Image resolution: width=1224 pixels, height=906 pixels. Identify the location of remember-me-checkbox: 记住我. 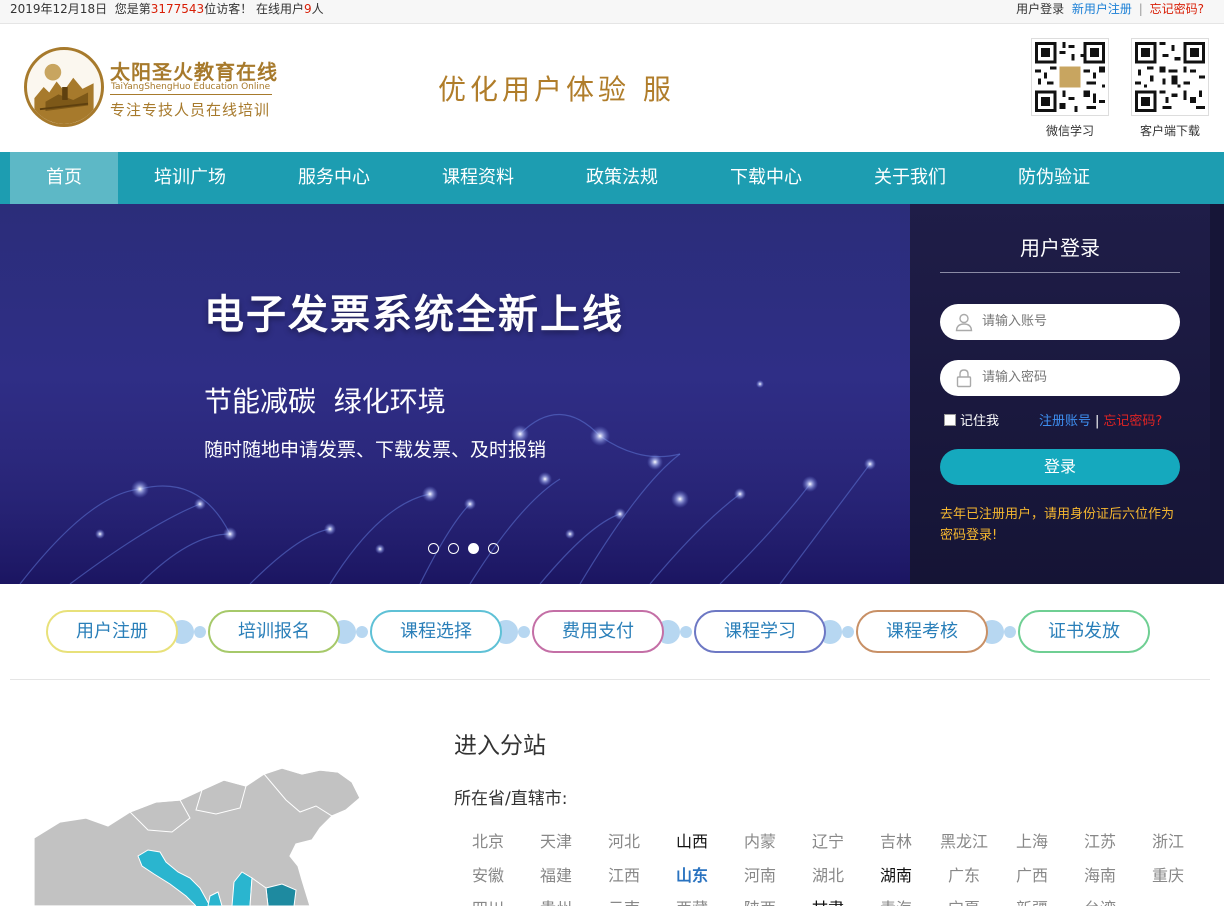
(971, 419).